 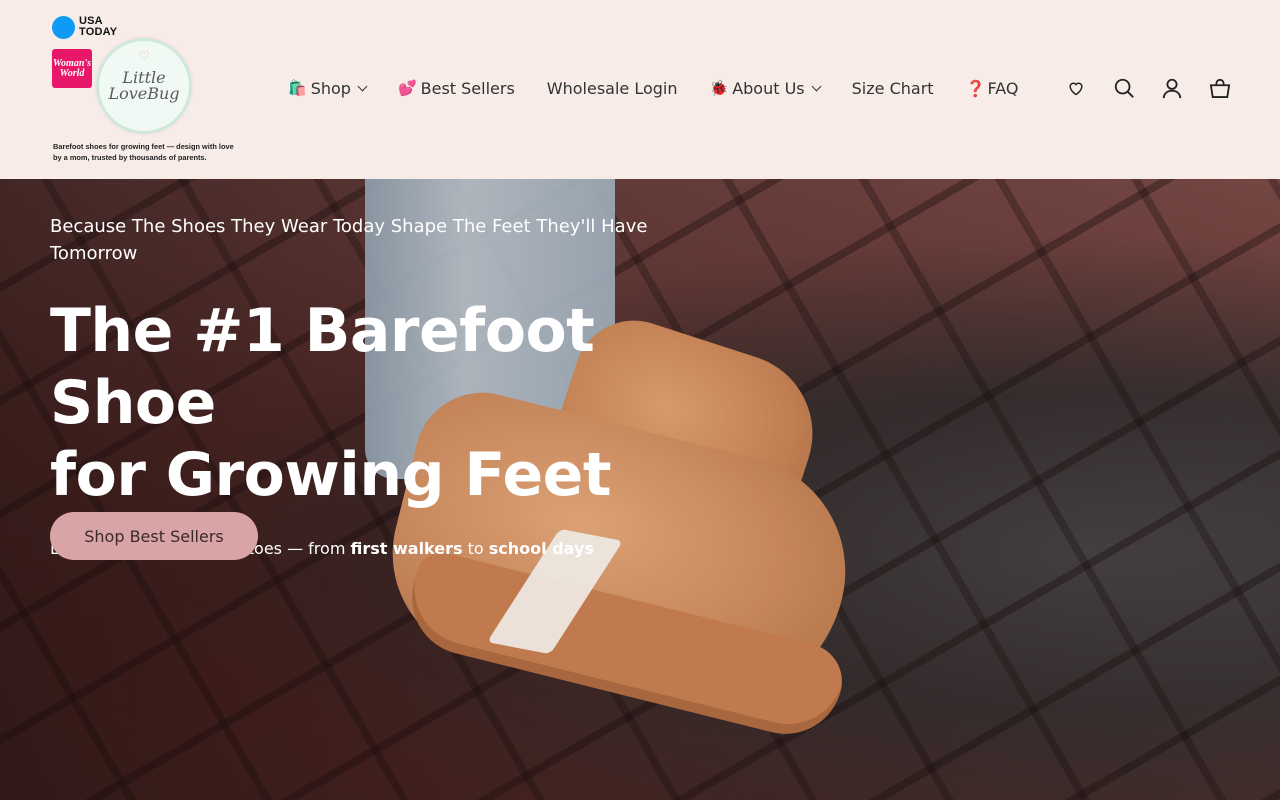 I want to click on heart-icon, so click(x=1076, y=89).